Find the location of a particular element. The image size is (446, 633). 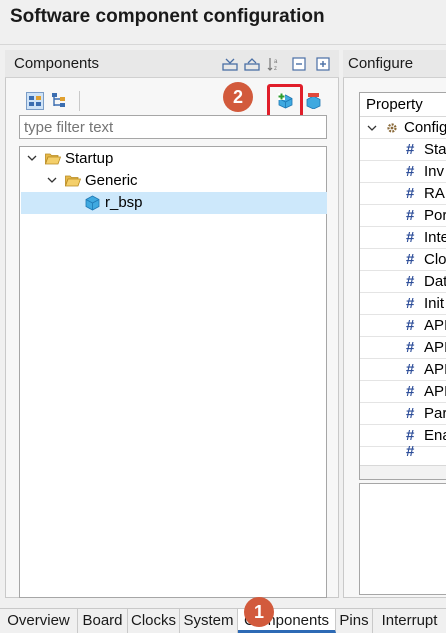

title-divider is located at coordinates (223, 44).